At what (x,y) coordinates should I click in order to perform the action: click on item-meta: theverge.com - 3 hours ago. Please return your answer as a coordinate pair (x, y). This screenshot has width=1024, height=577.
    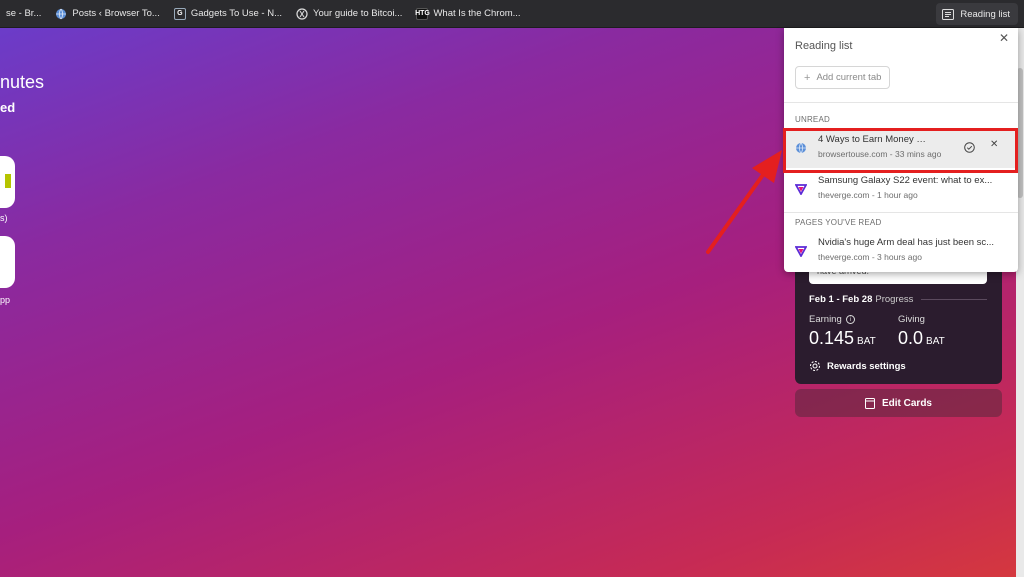
    Looking at the image, I should click on (870, 257).